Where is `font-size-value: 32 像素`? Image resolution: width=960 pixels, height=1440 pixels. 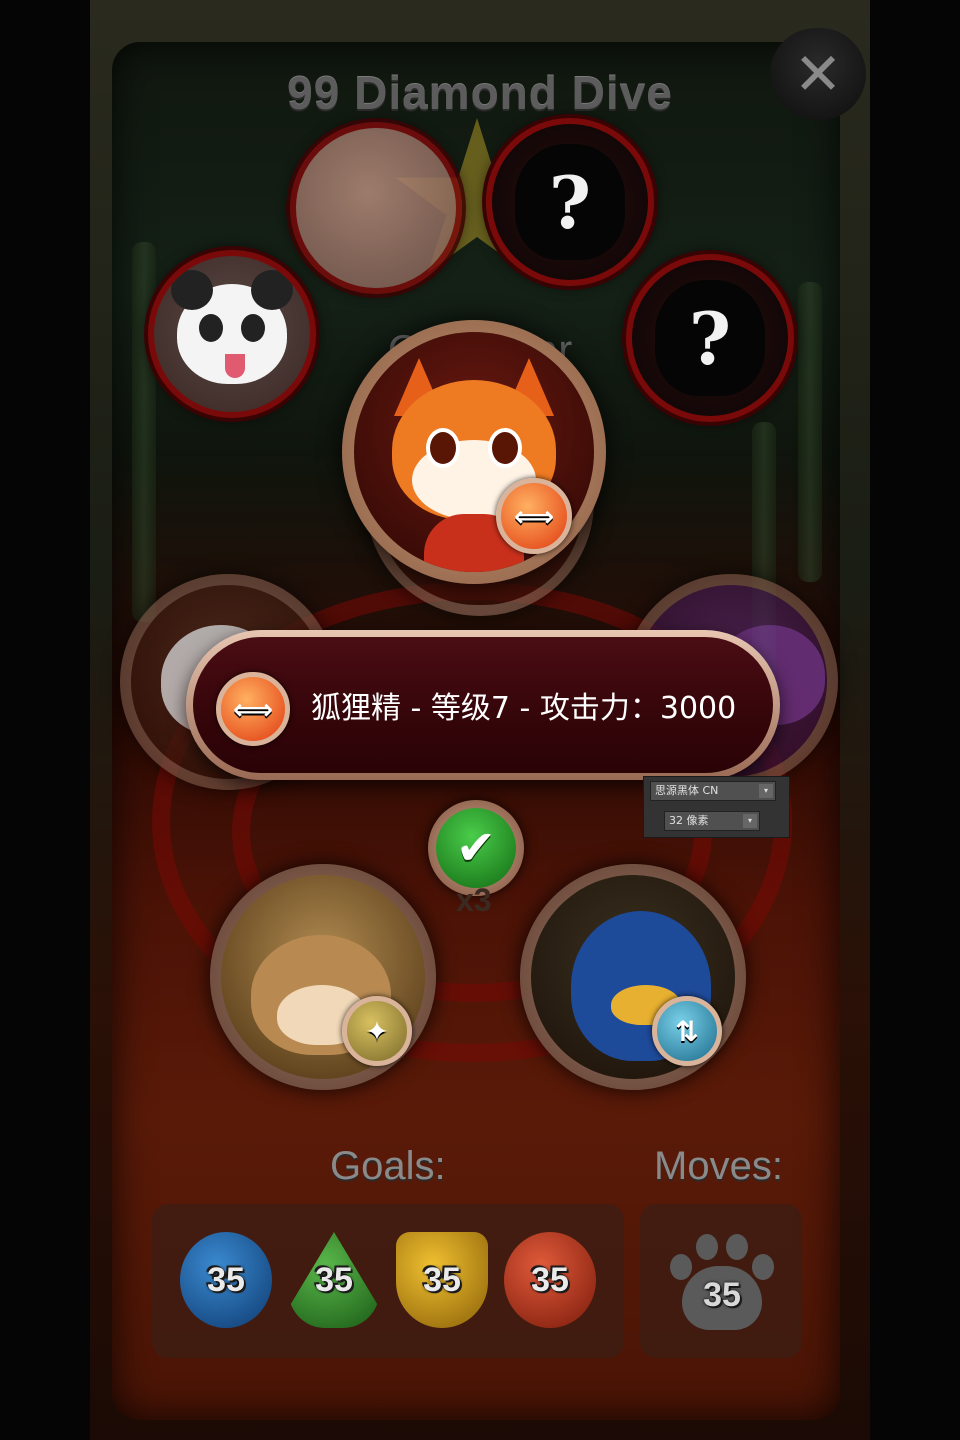 font-size-value: 32 像素 is located at coordinates (689, 820).